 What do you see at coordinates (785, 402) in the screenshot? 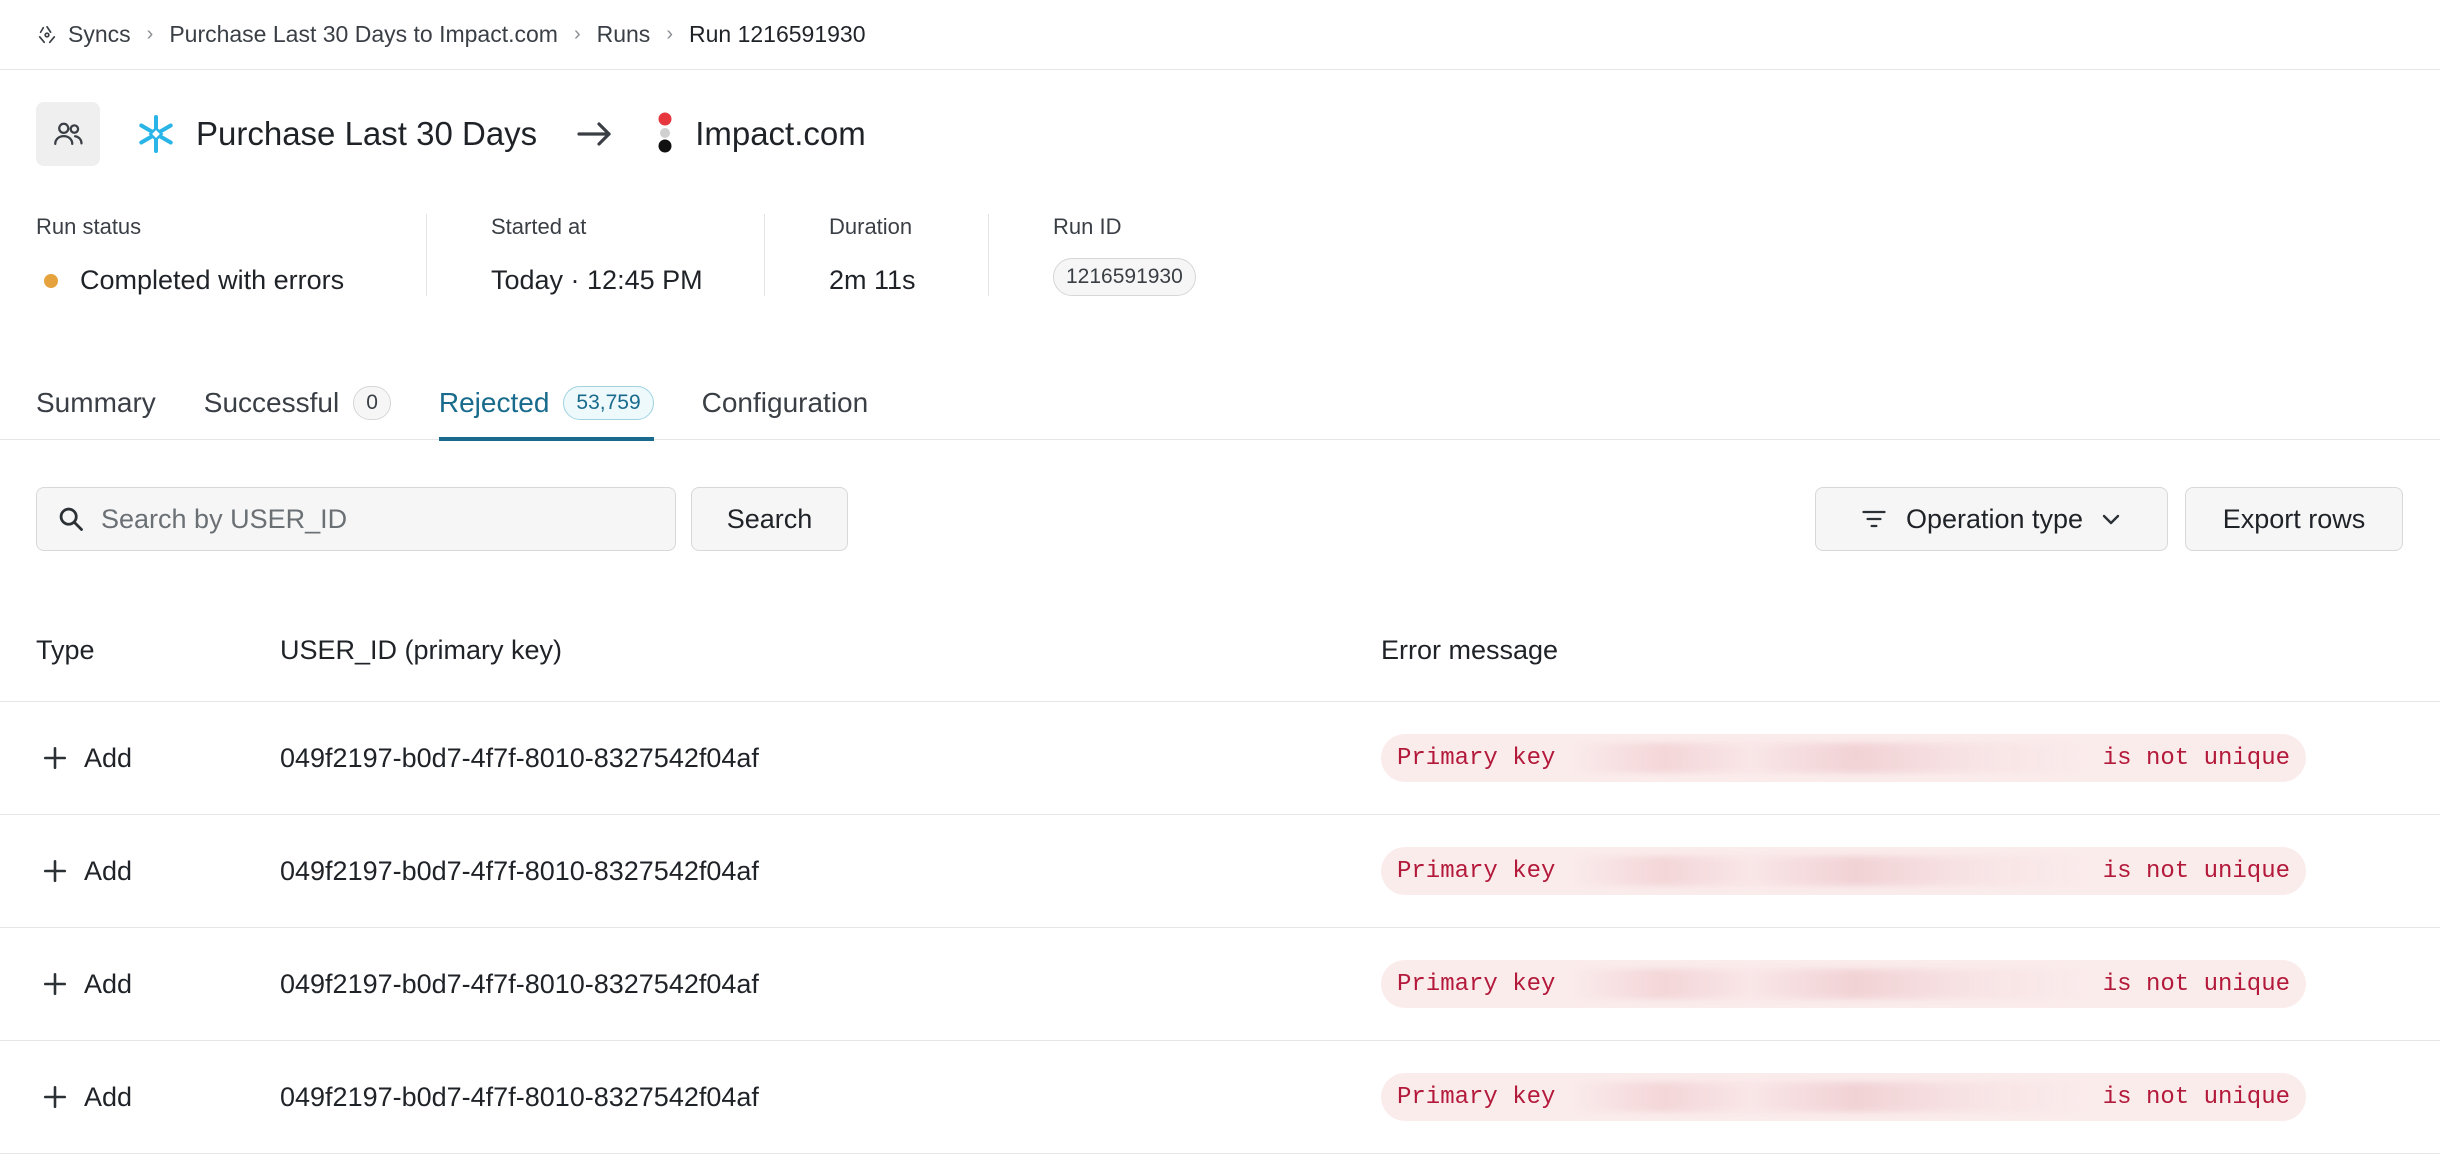
I see `tab-label: Configuration` at bounding box center [785, 402].